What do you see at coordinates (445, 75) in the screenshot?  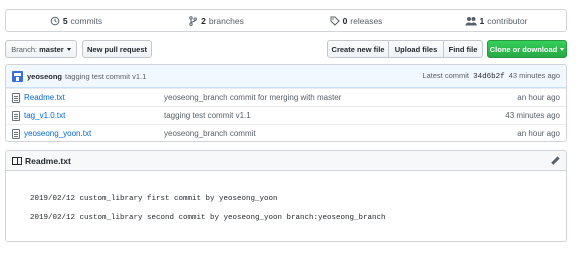 I see `latest-commit-prefix: Latest commit` at bounding box center [445, 75].